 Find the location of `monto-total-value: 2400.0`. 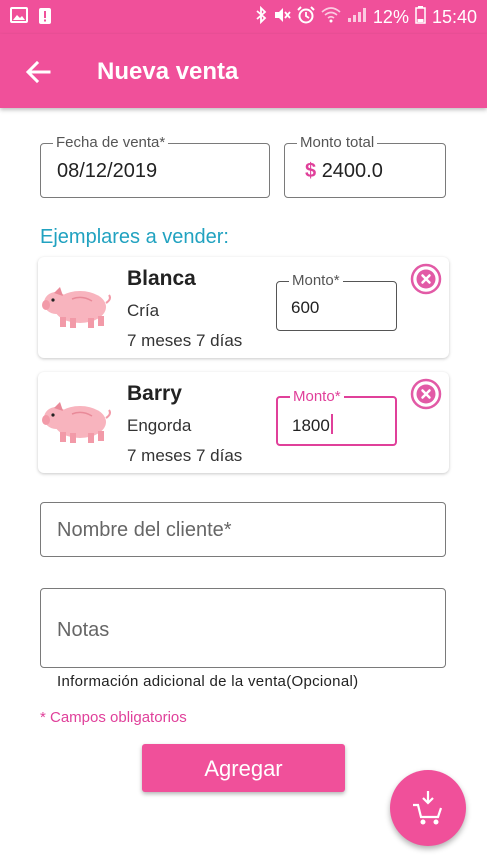

monto-total-value: 2400.0 is located at coordinates (352, 171).